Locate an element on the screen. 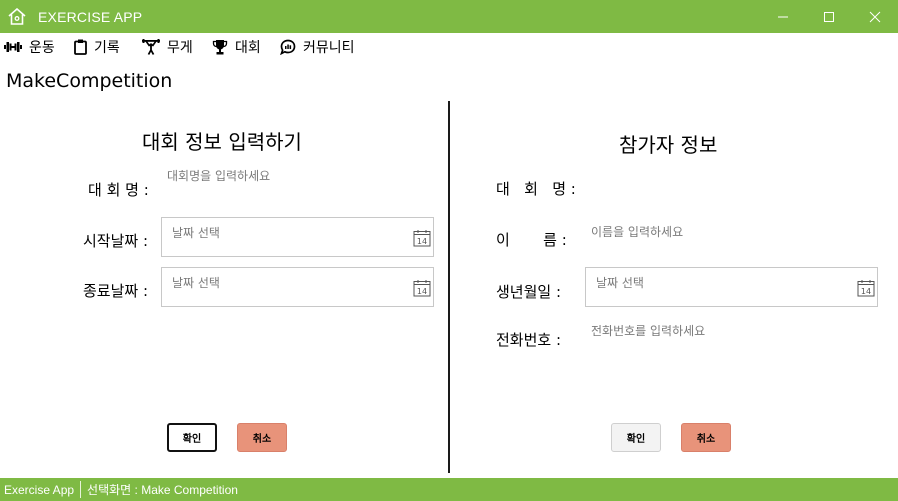 The image size is (898, 501). menu-label-record: 기록 is located at coordinates (107, 48).